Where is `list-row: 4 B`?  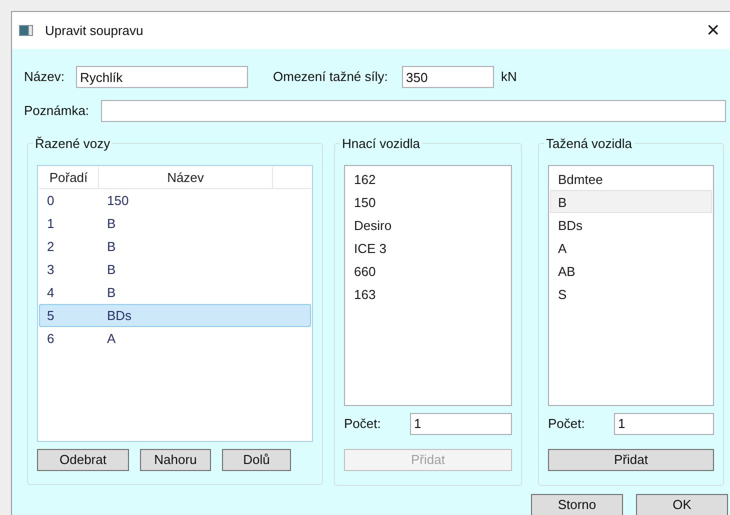
list-row: 4 B is located at coordinates (175, 292).